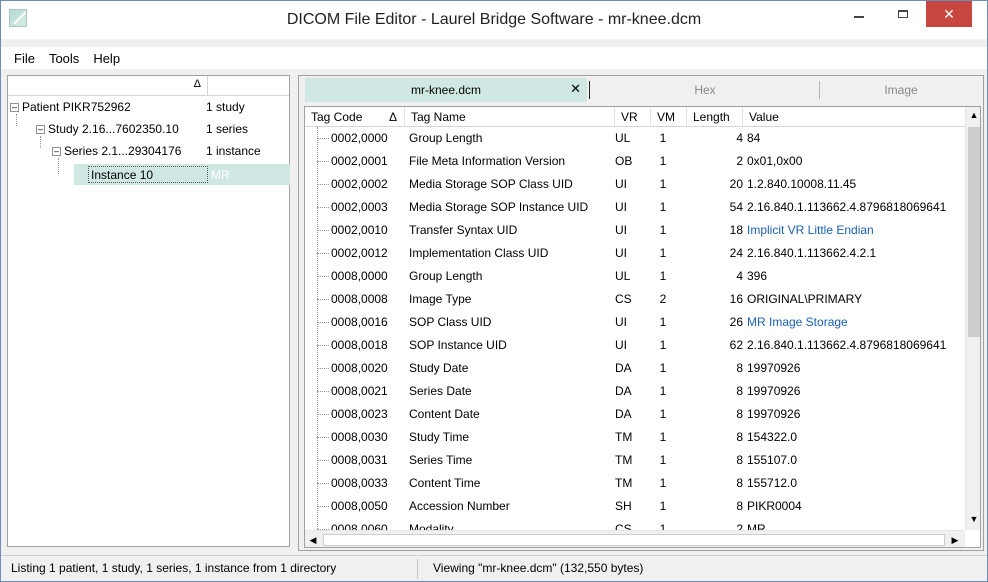  I want to click on column-header-length: Length, so click(715, 117).